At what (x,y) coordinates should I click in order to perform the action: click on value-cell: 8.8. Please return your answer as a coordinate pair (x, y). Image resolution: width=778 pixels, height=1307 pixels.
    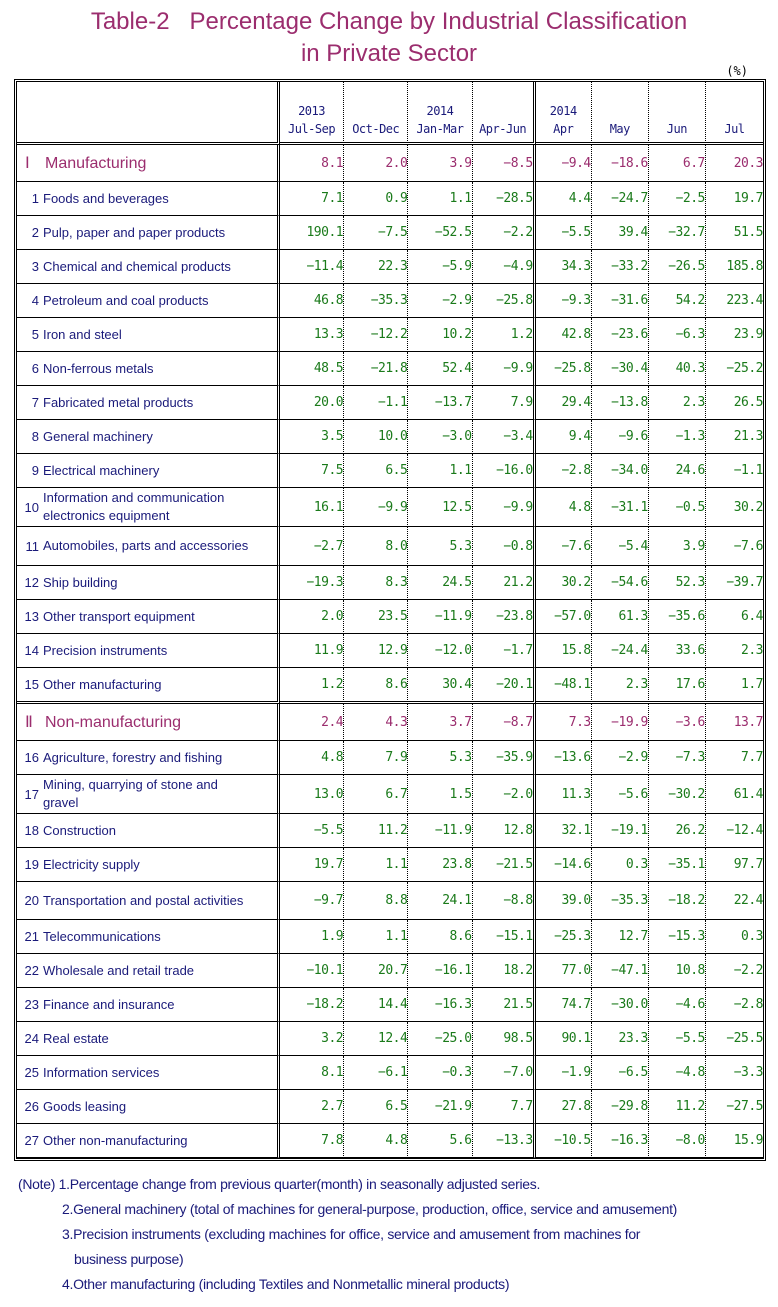
    Looking at the image, I should click on (376, 901).